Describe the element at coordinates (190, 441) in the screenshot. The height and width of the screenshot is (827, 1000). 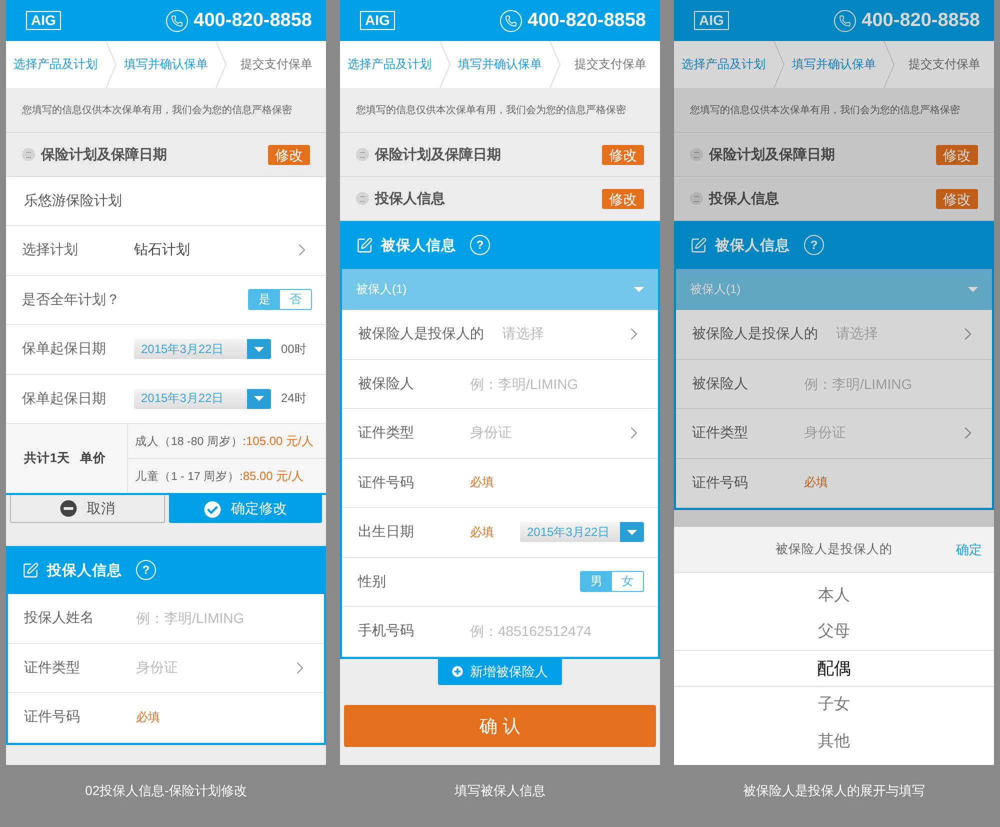
I see `price-label: 成人（18 -80 周岁）:` at that location.